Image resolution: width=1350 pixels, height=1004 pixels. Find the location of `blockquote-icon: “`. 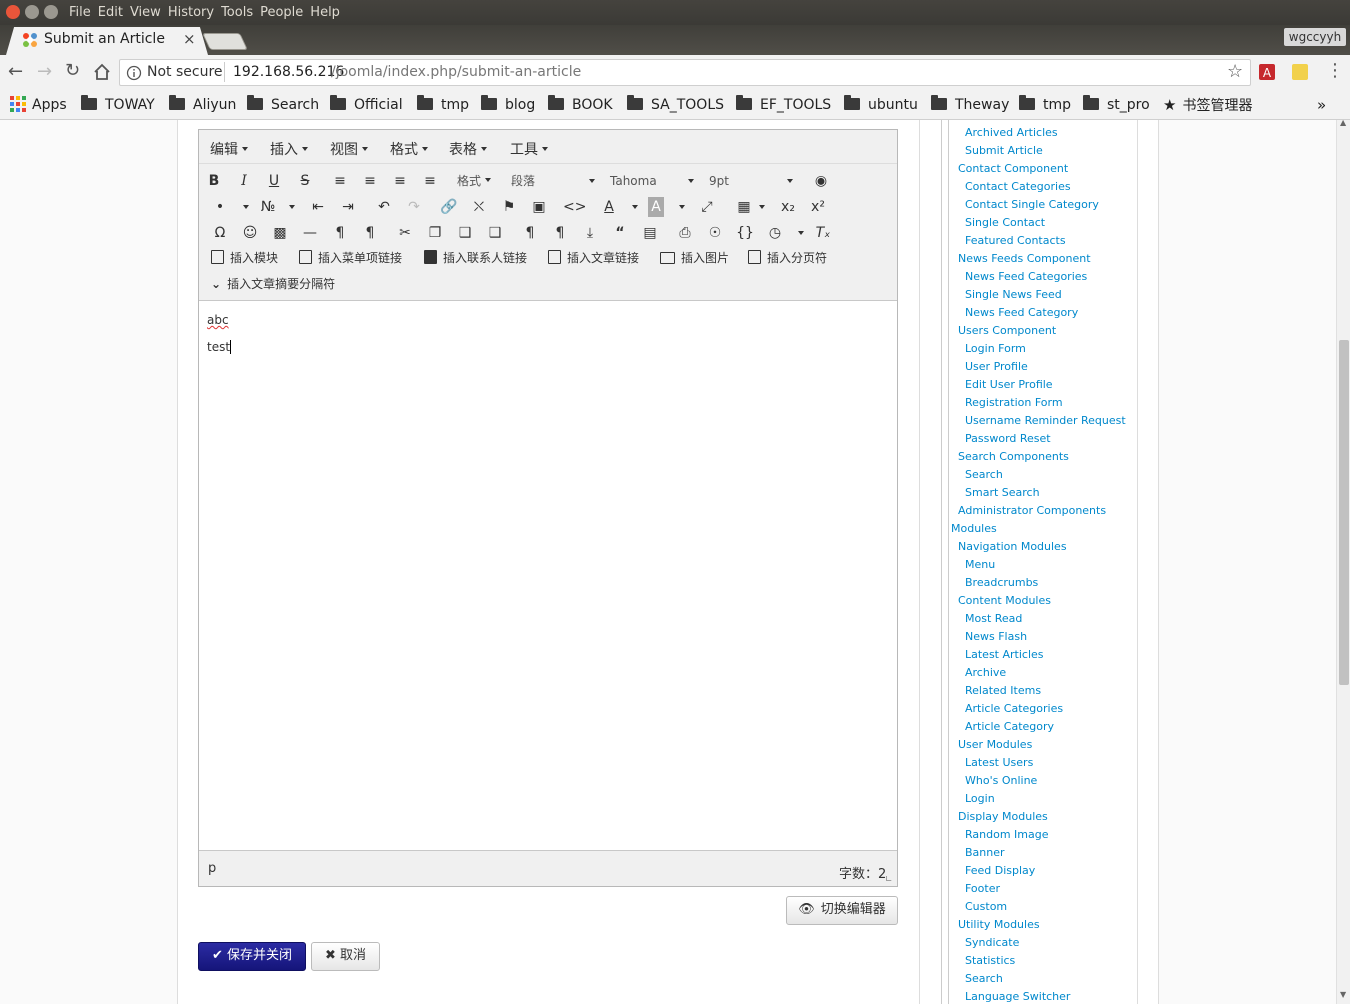

blockquote-icon: “ is located at coordinates (620, 233).